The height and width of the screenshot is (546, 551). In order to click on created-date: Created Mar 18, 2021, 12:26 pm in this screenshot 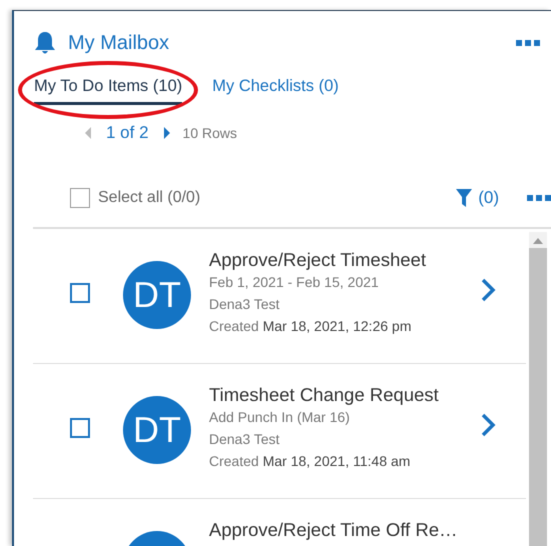, I will do `click(310, 326)`.